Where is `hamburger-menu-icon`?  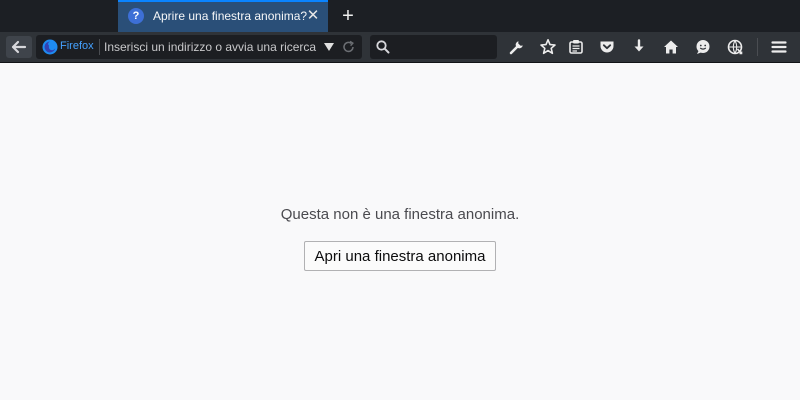
hamburger-menu-icon is located at coordinates (779, 47).